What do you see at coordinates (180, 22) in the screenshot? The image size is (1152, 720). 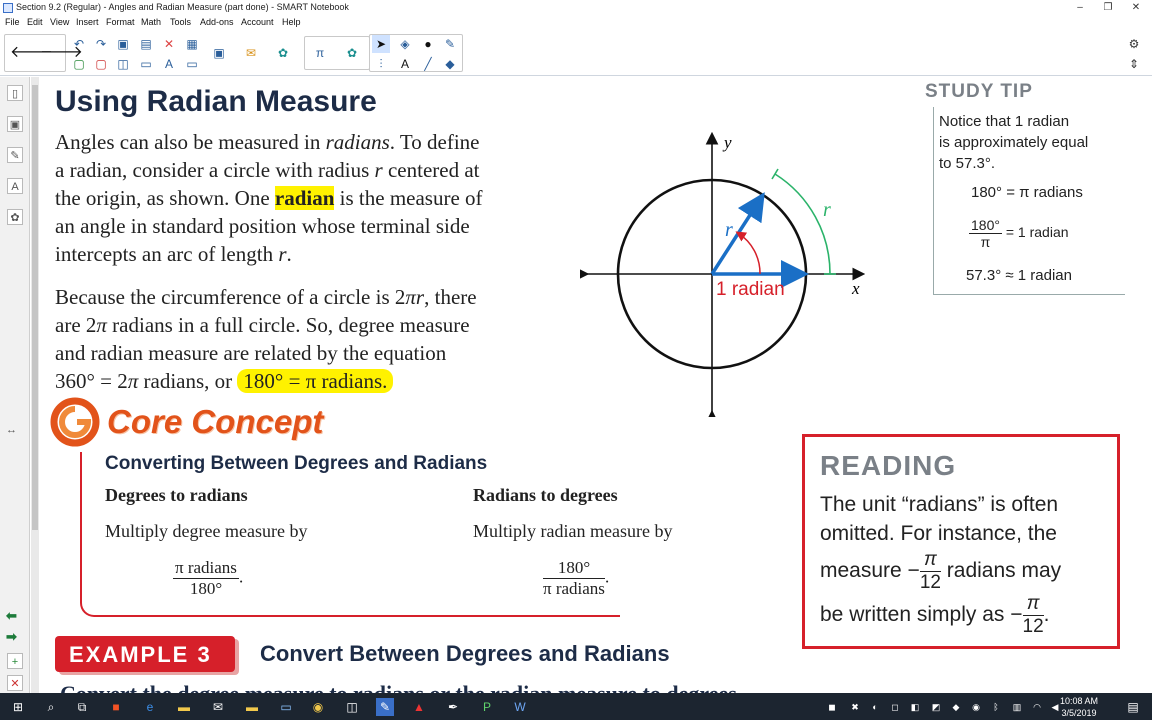 I see `menu-tools: Tools` at bounding box center [180, 22].